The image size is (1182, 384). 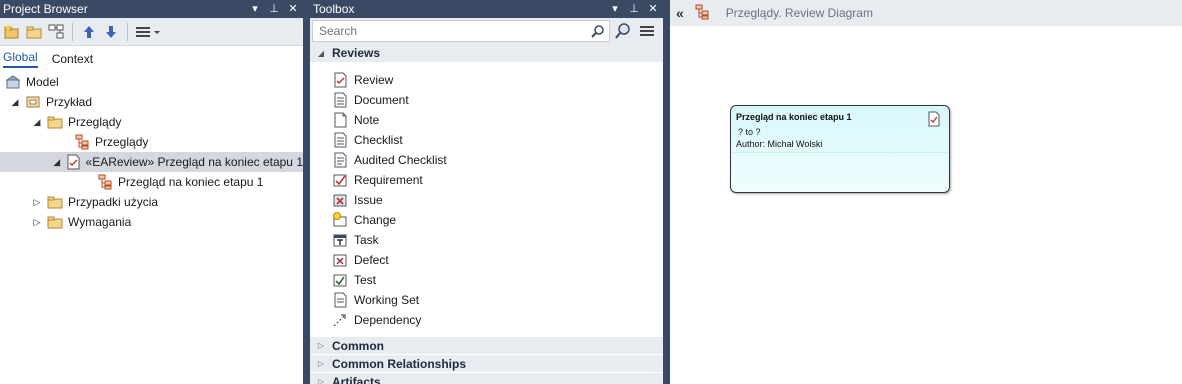 What do you see at coordinates (486, 280) in the screenshot?
I see `toolbox-item-test: Test` at bounding box center [486, 280].